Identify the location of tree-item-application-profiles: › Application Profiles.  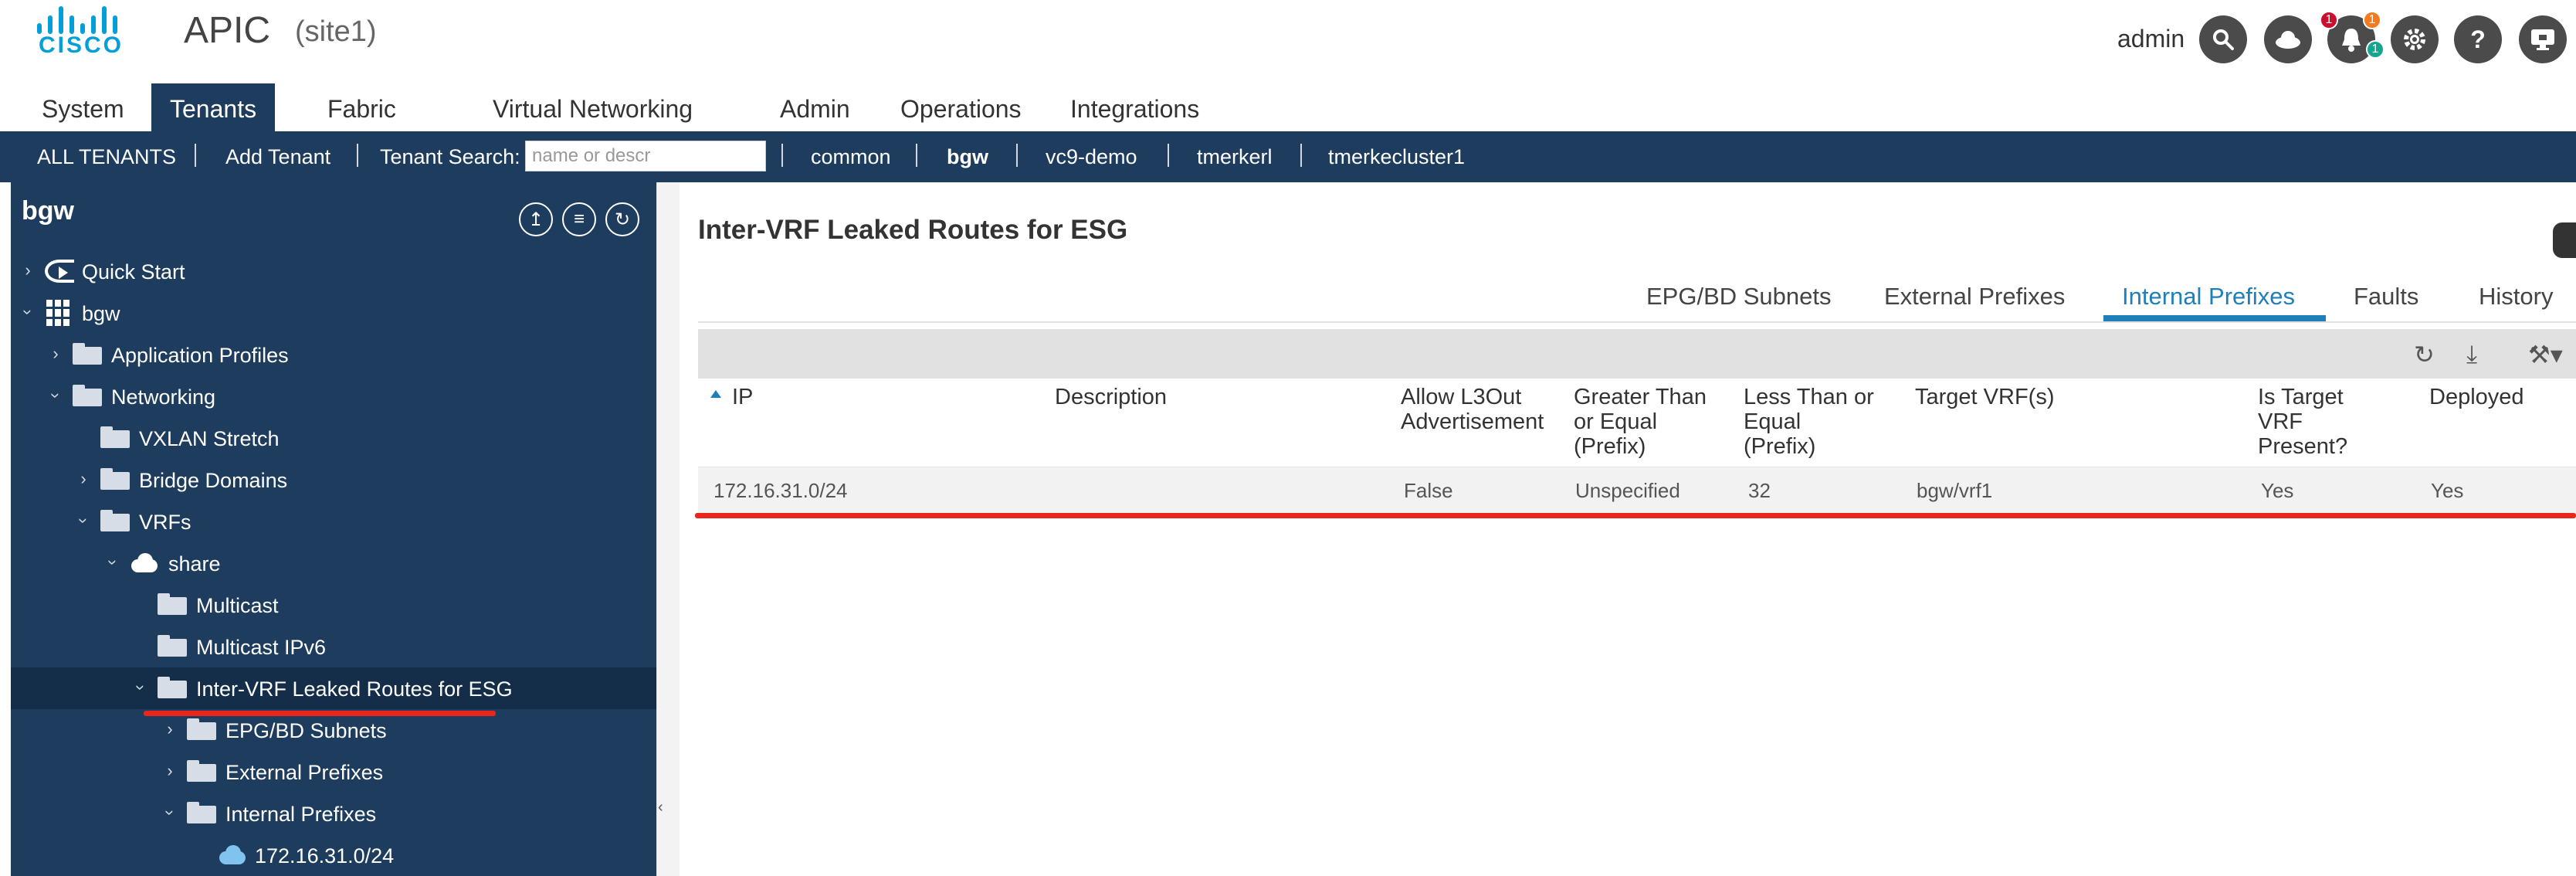
(333, 354).